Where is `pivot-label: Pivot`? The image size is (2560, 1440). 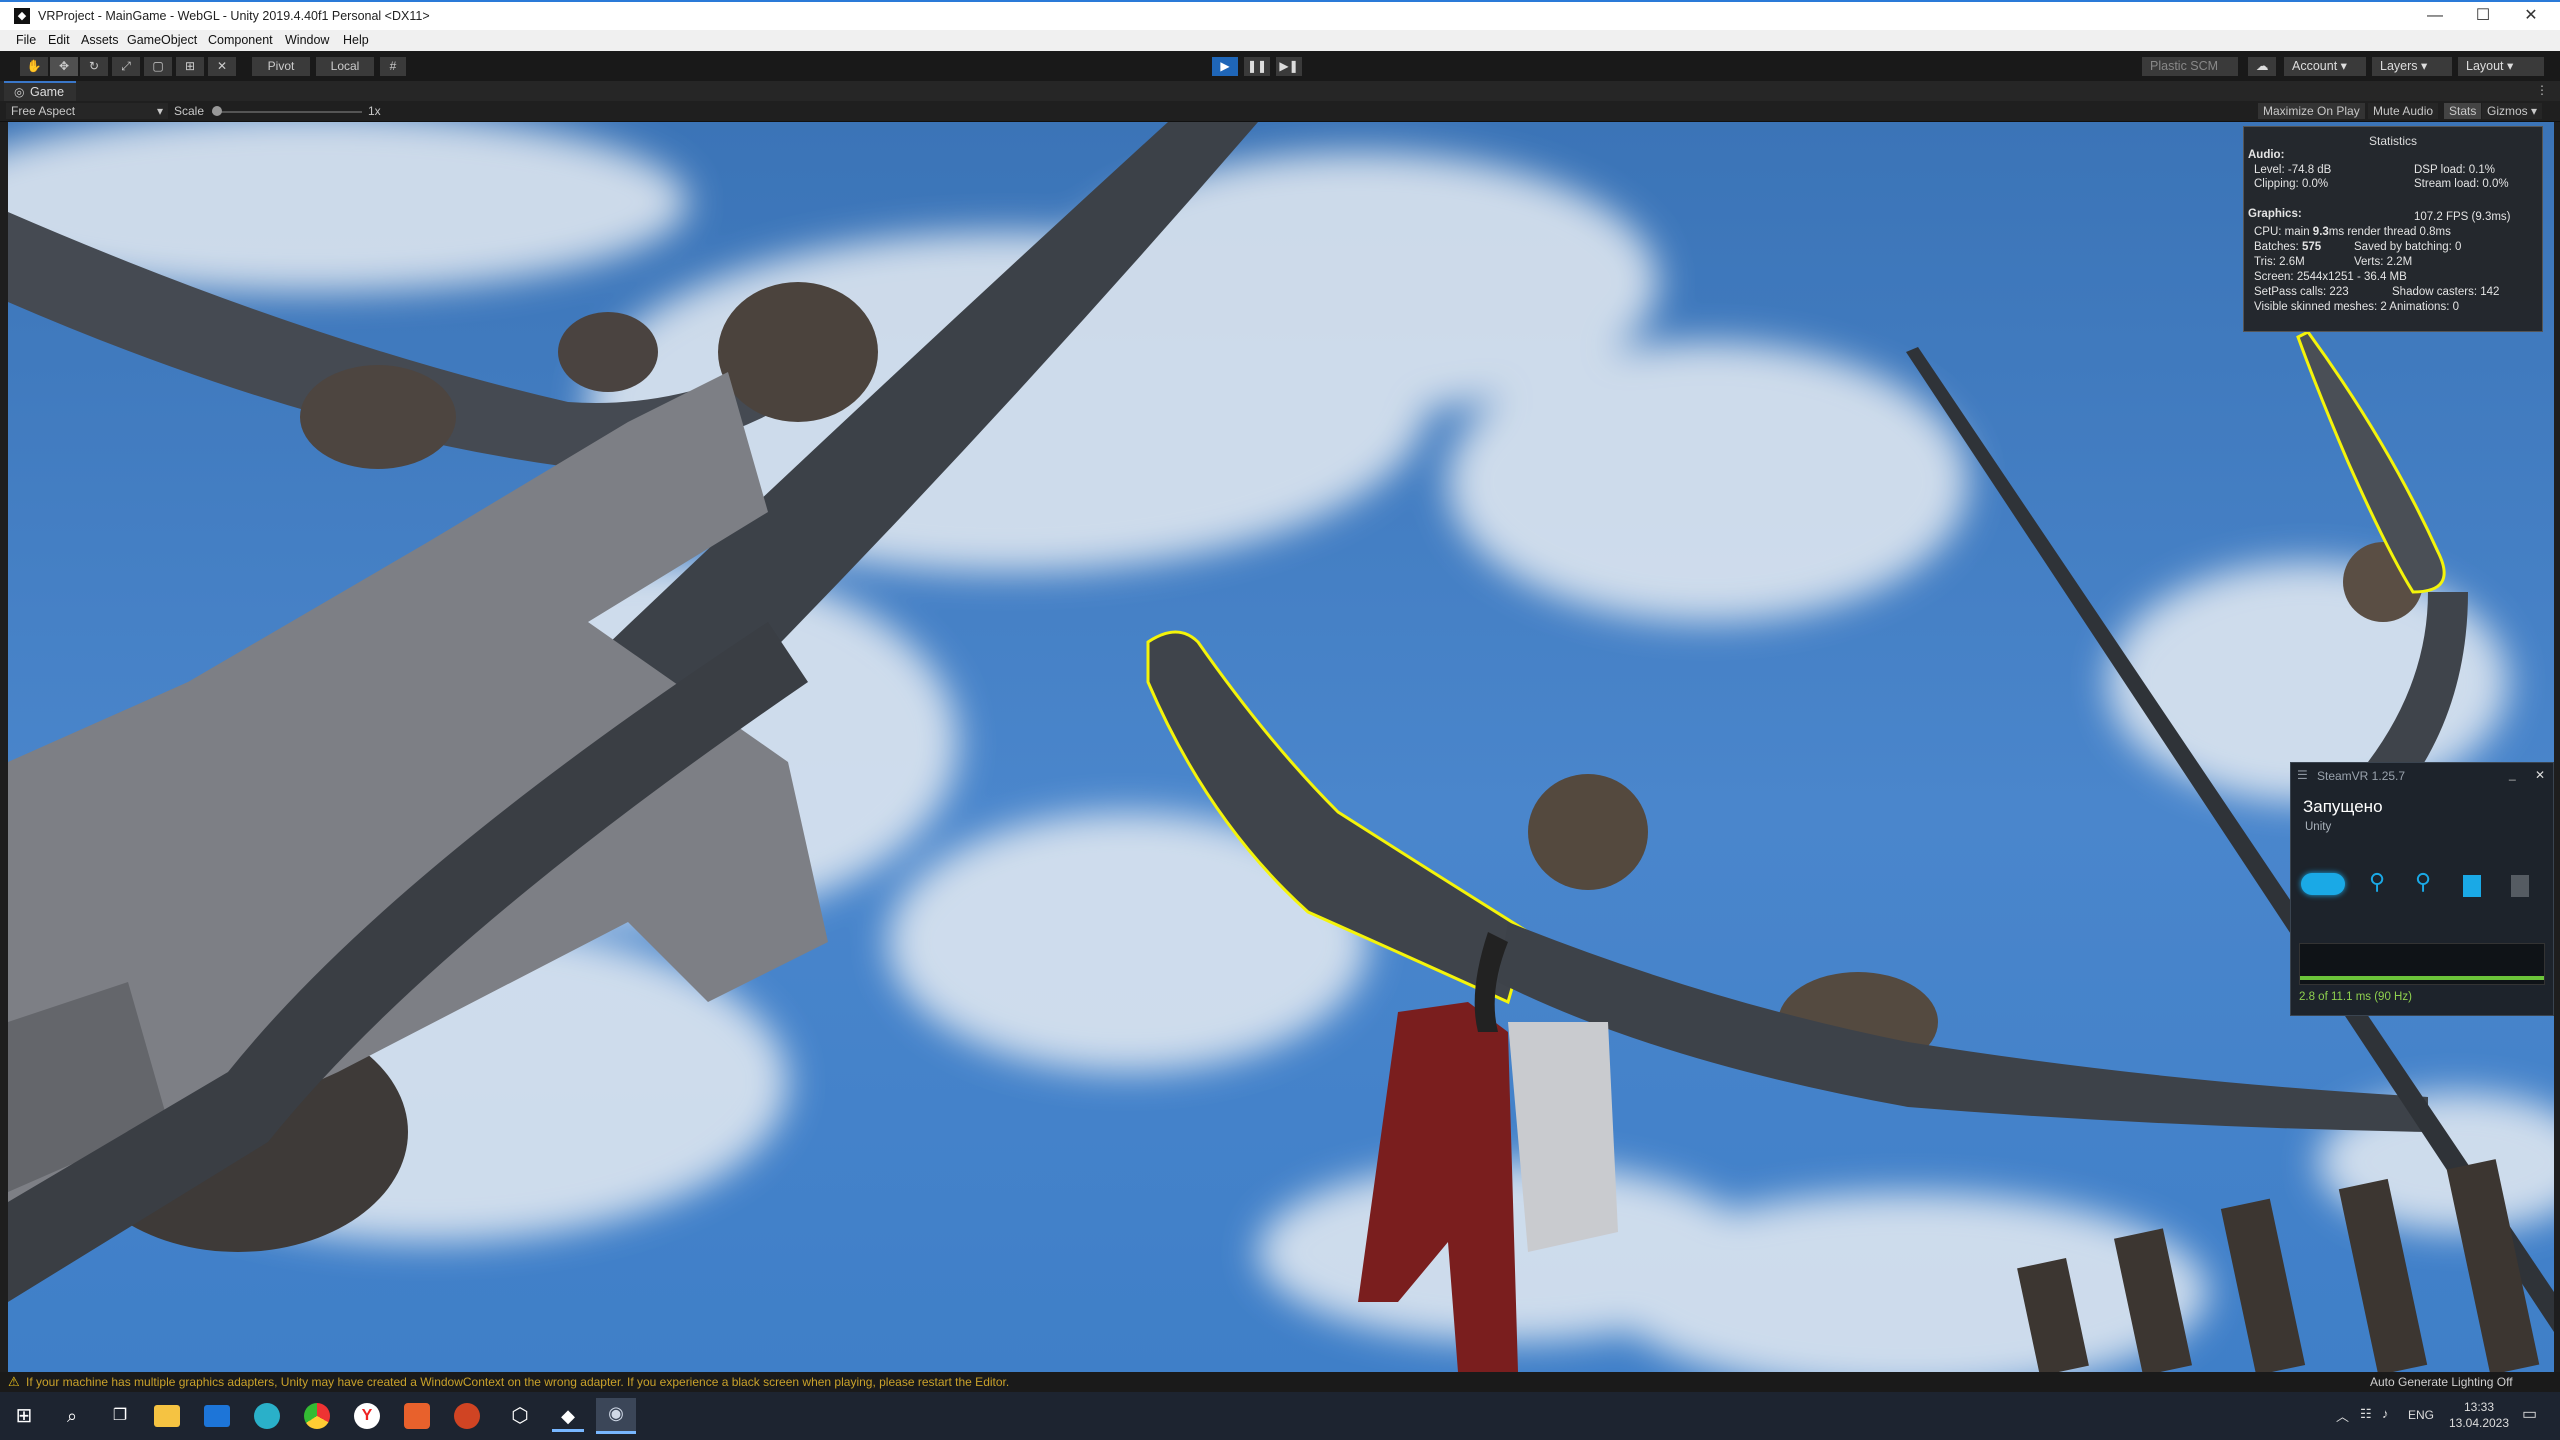
pivot-label: Pivot is located at coordinates (281, 66).